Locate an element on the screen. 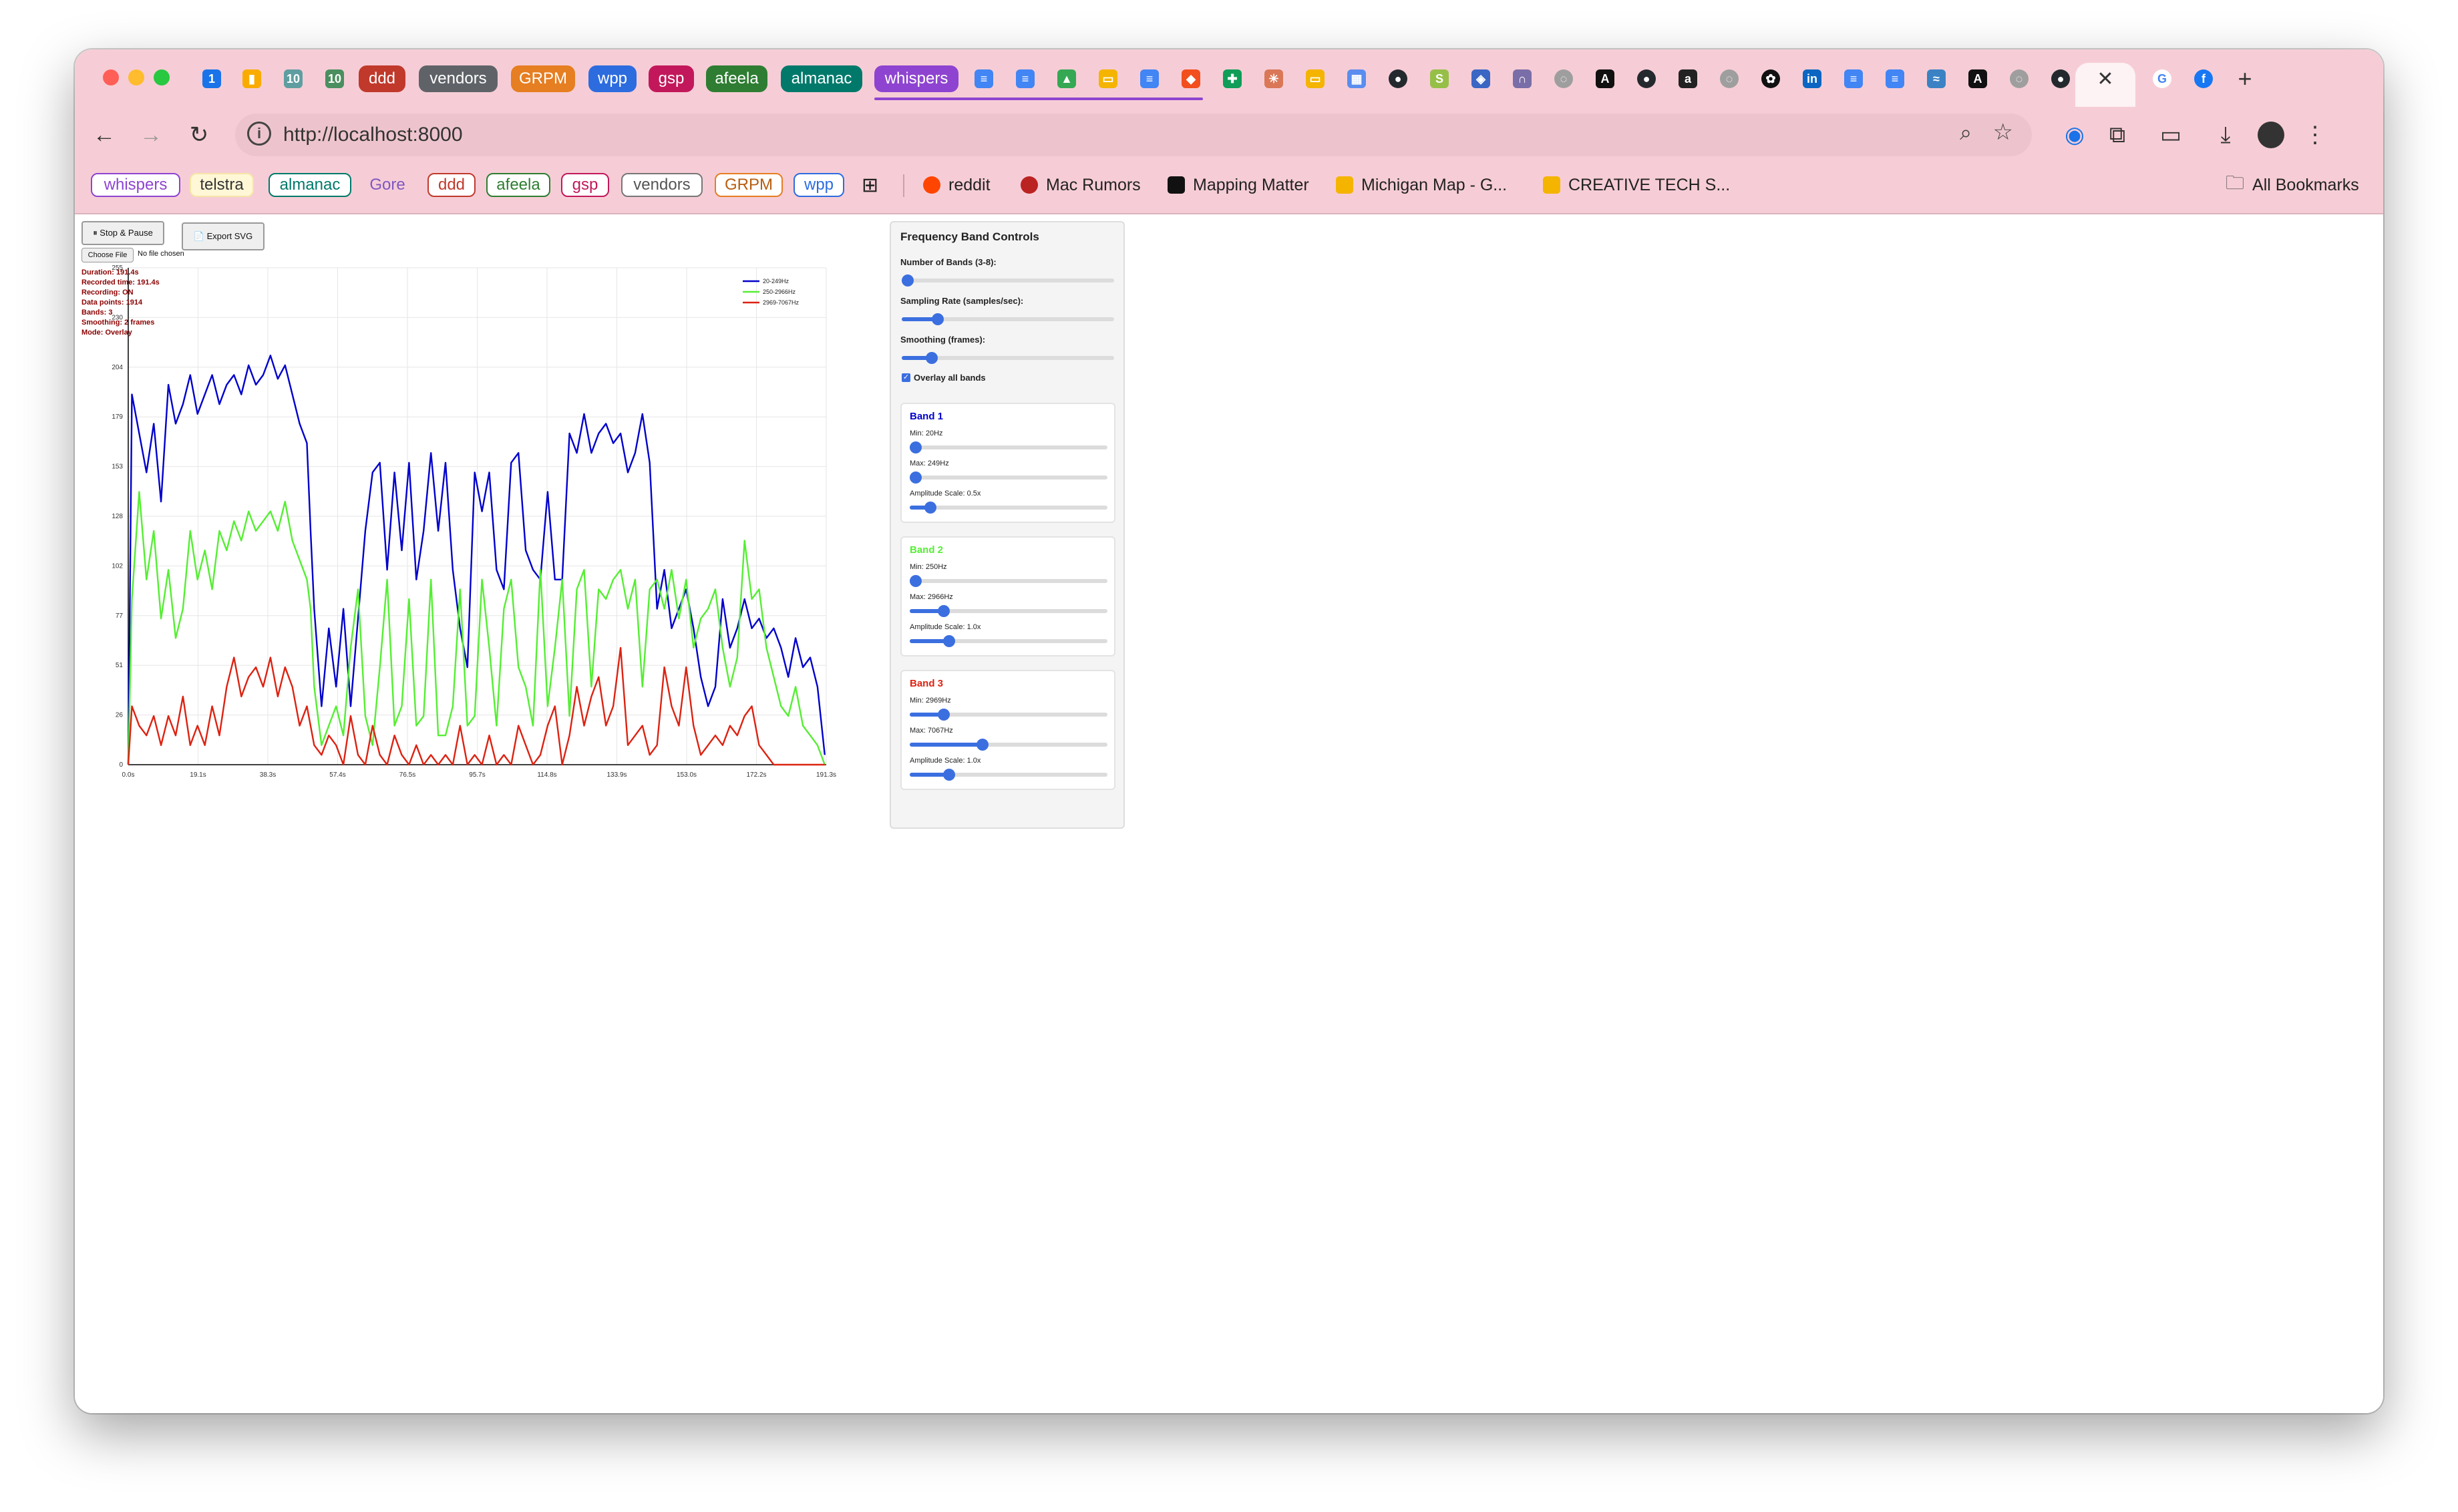  bookmarks-divider is located at coordinates (904, 186).